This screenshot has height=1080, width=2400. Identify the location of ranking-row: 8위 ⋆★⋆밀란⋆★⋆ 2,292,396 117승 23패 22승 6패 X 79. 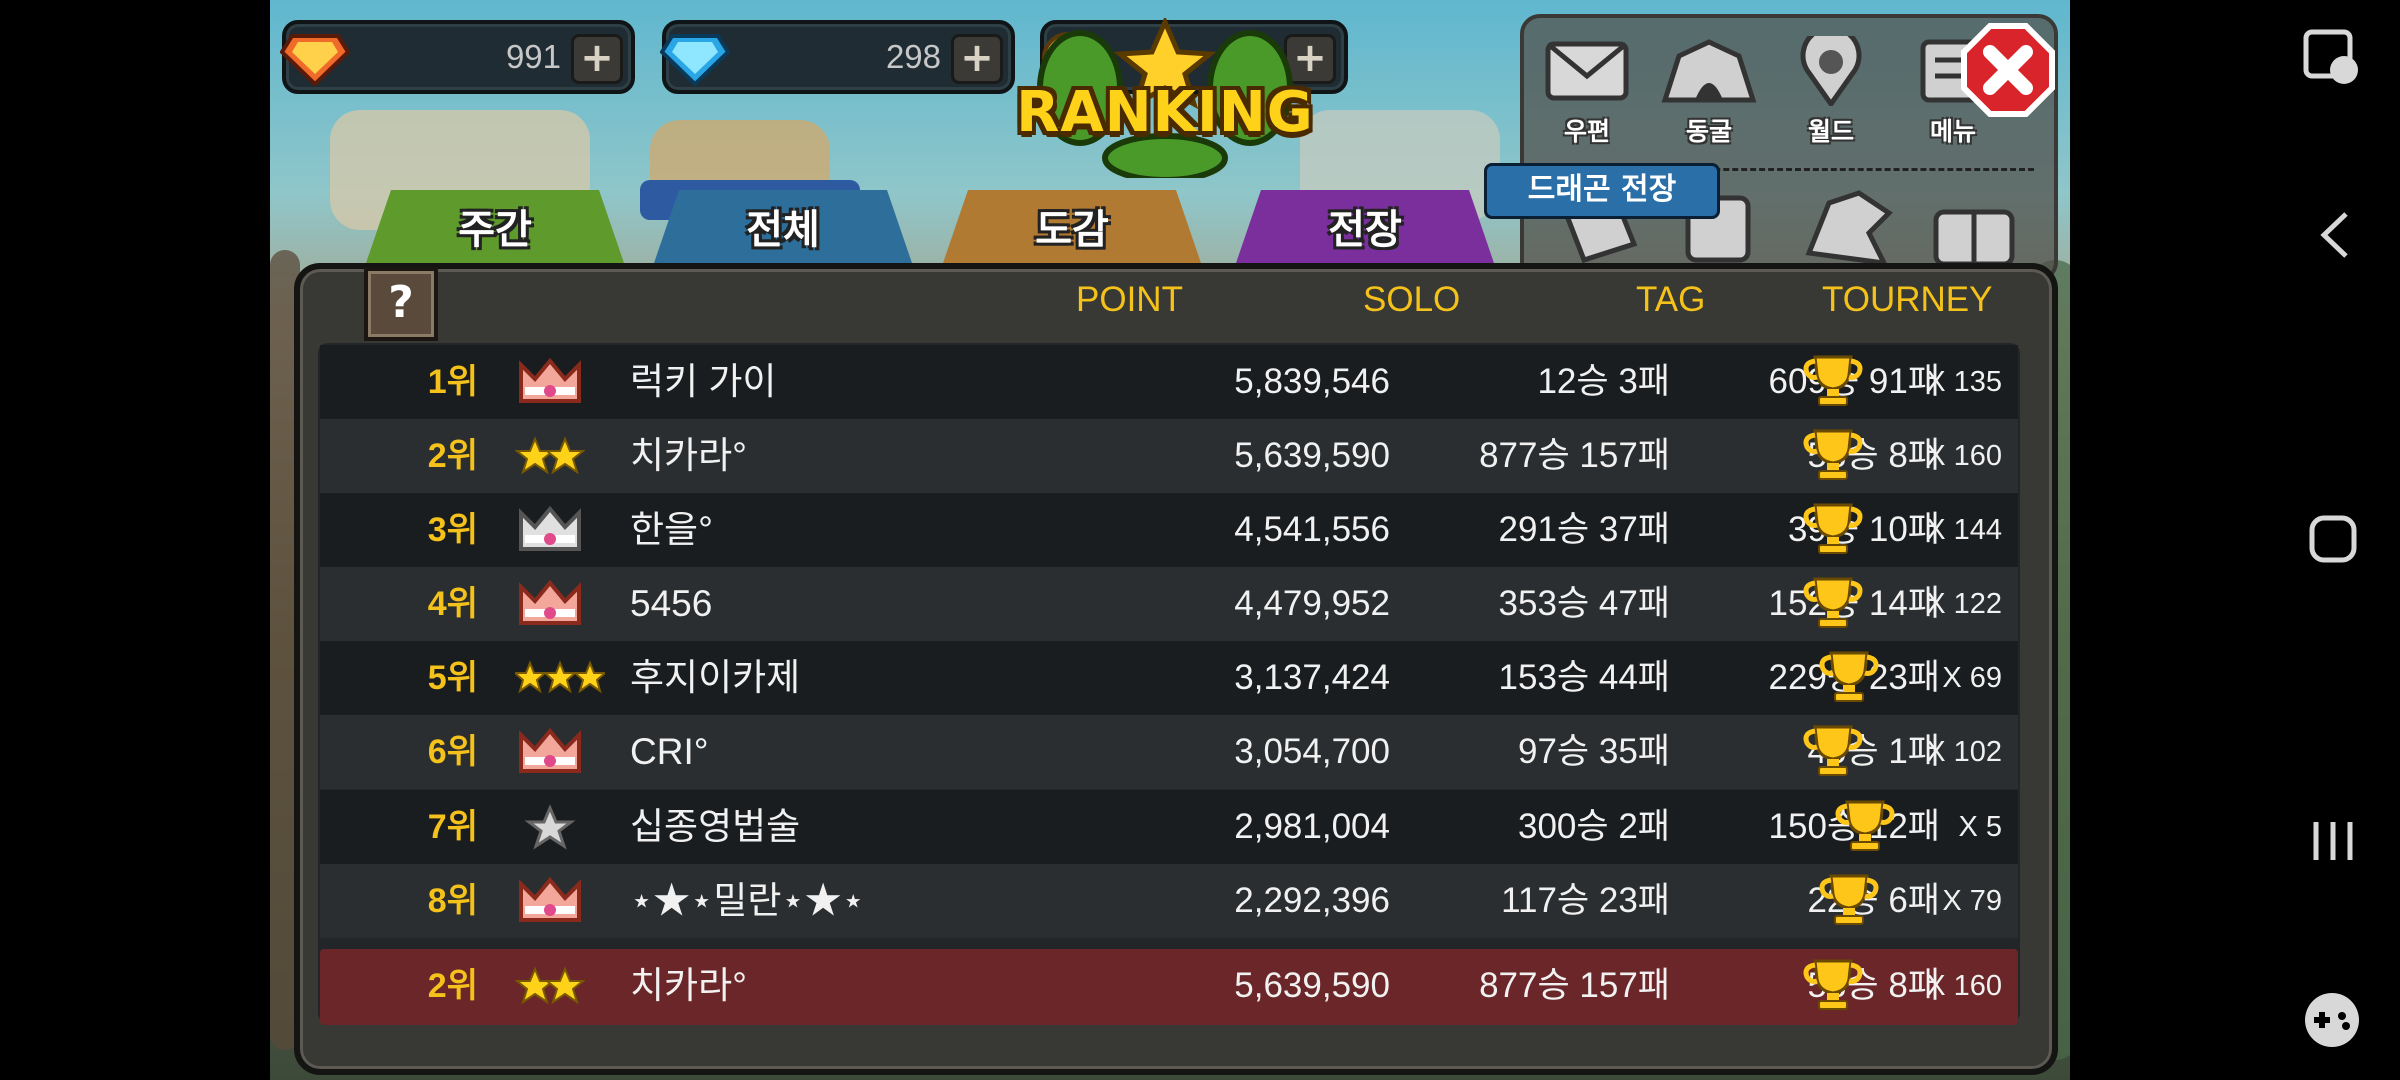
(1169, 901).